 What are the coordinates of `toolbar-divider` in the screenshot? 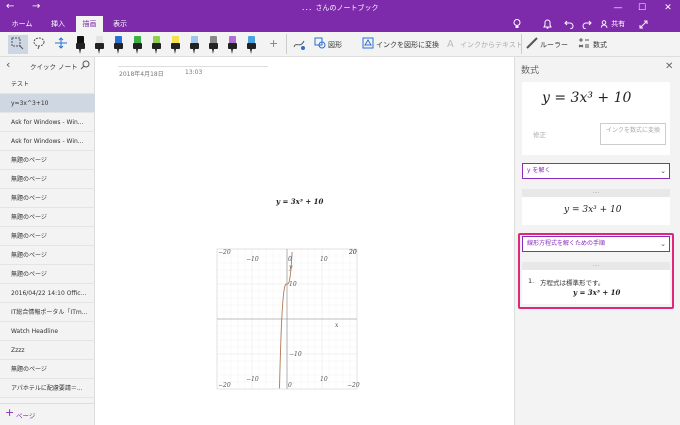 It's located at (286, 44).